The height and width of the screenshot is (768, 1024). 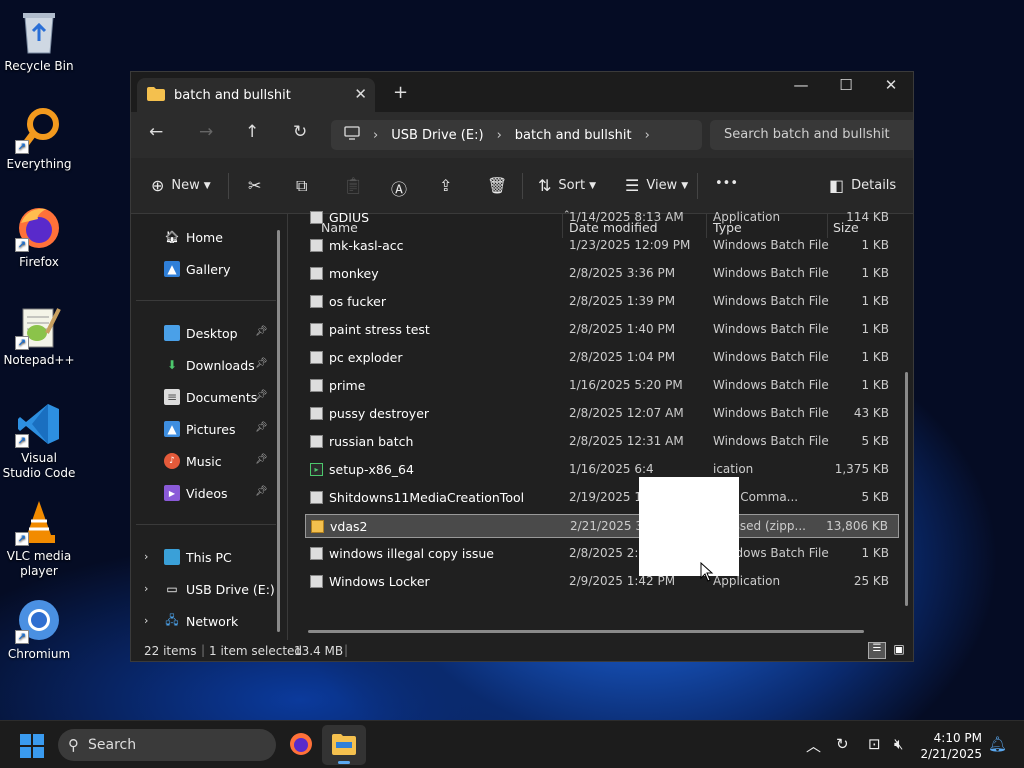 I want to click on sidebar-item-videos: ▶ Videos, so click(x=196, y=493).